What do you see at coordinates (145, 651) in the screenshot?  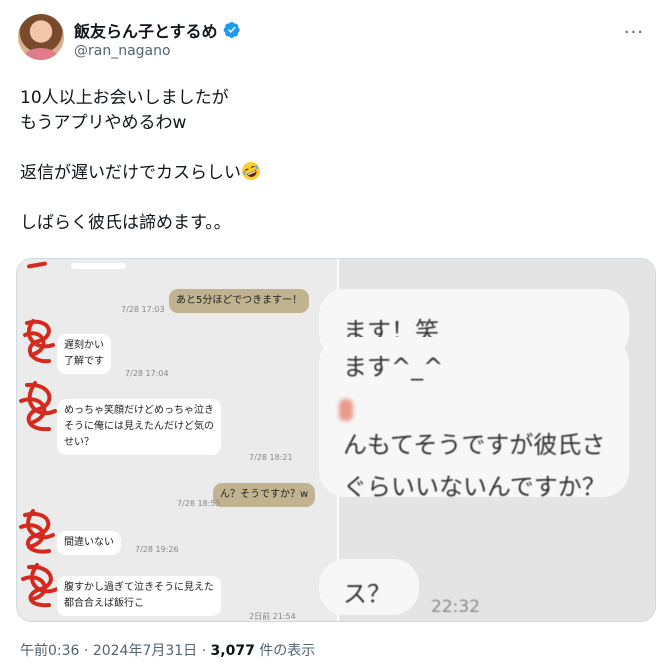 I see `tweet-date: 2024年7月31日` at bounding box center [145, 651].